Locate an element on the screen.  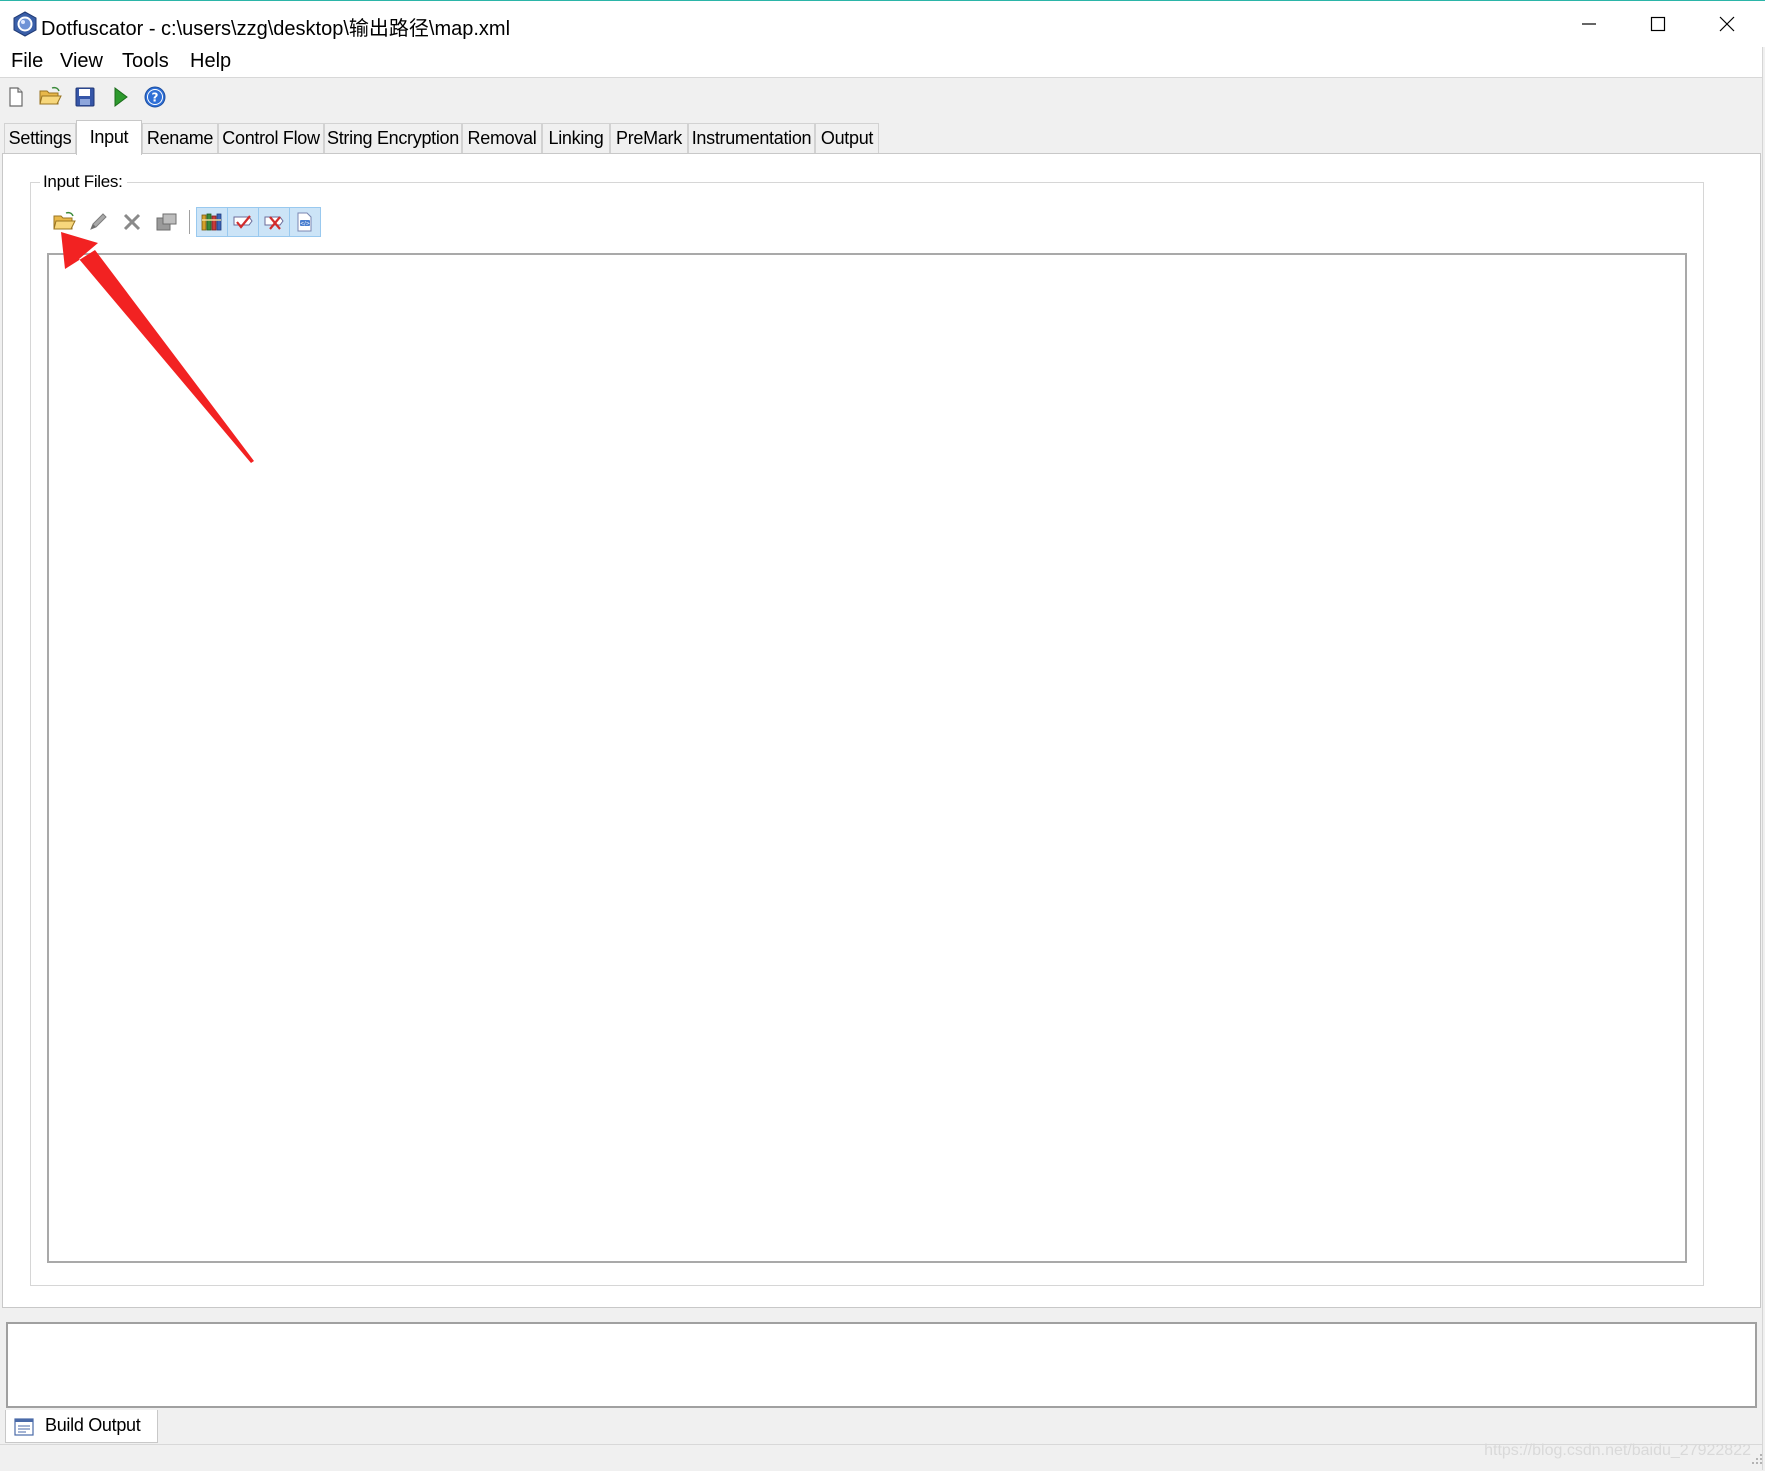
input-properties-button is located at coordinates (166, 222).